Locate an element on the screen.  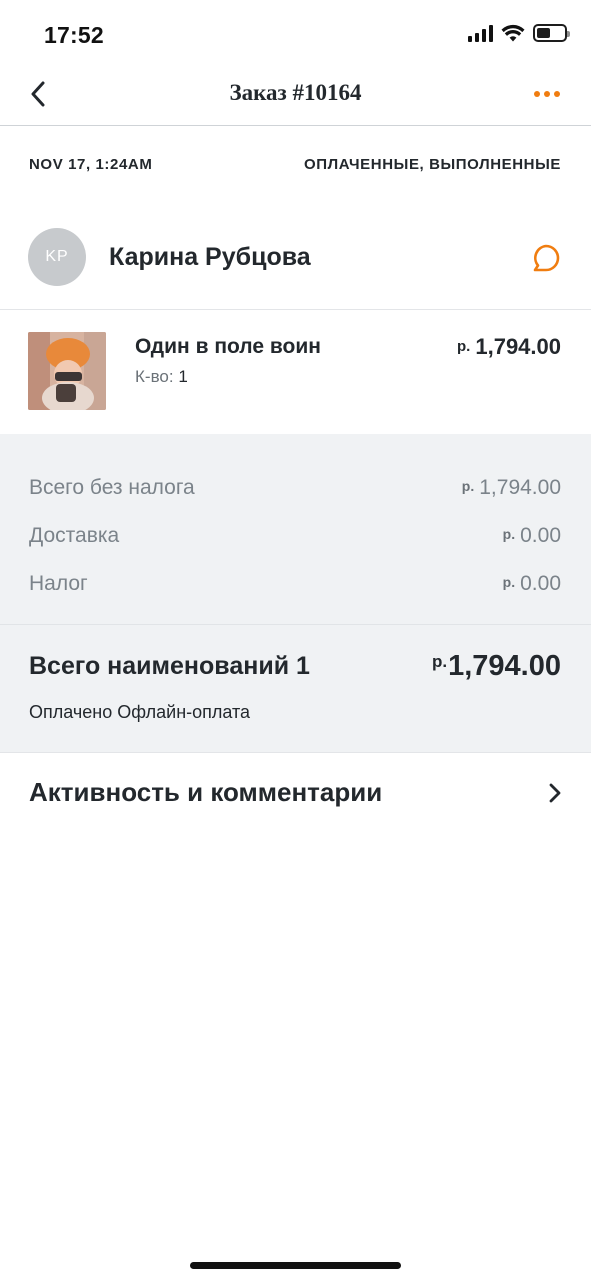
customer-name: Карина Рубцова is located at coordinates (210, 257).